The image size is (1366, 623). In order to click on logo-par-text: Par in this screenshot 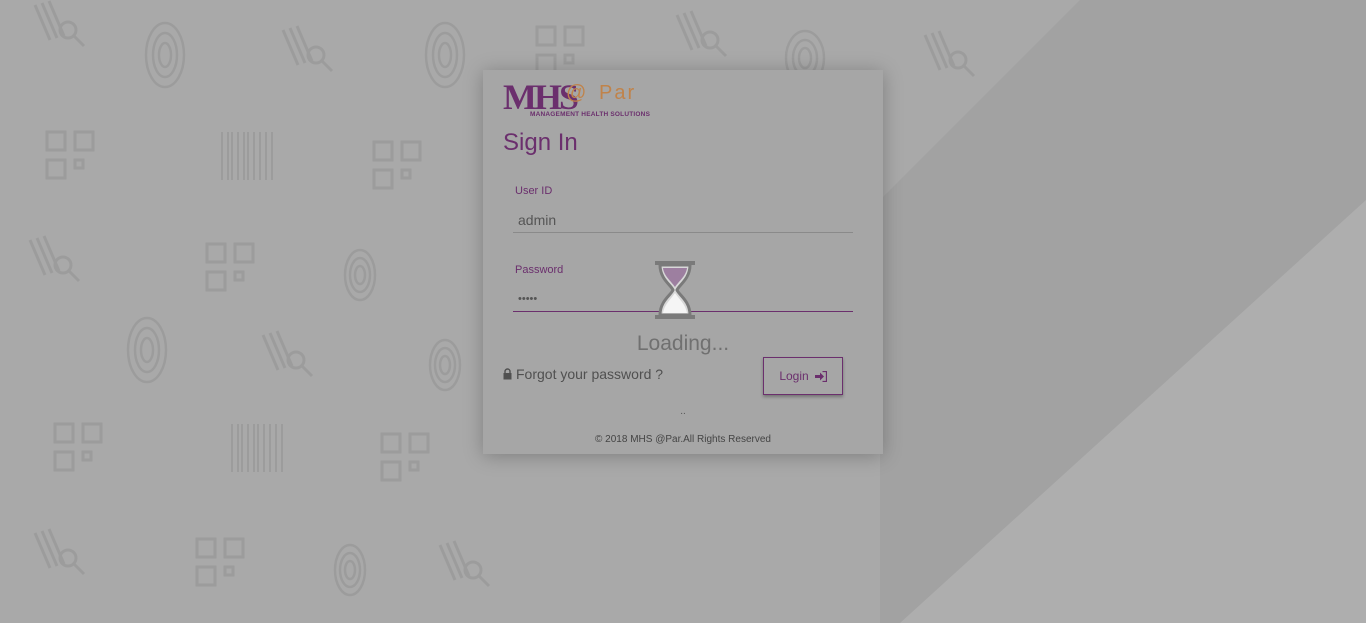, I will do `click(618, 93)`.